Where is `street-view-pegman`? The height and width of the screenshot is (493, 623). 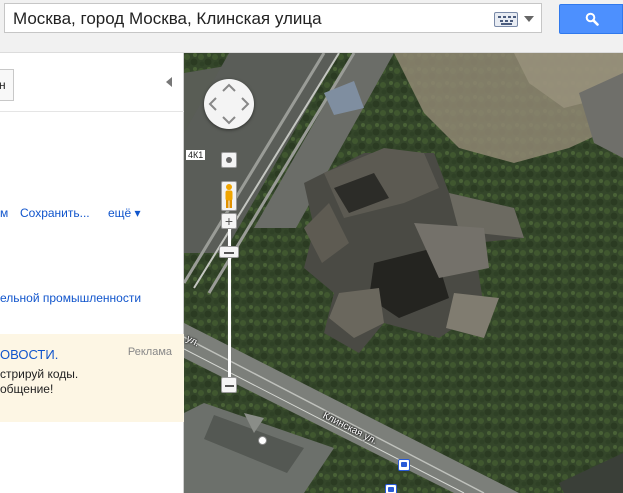
street-view-pegman is located at coordinates (229, 196).